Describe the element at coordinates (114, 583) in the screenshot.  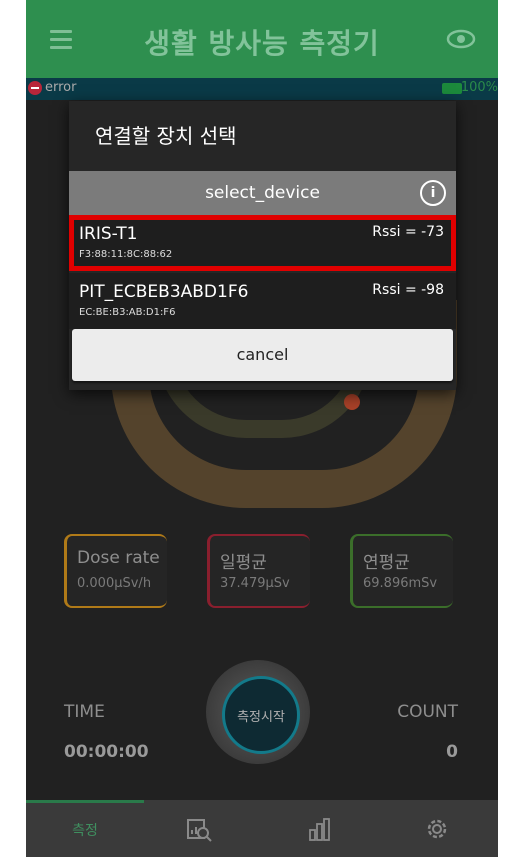
I see `card-value: 0.000μSv/h` at that location.